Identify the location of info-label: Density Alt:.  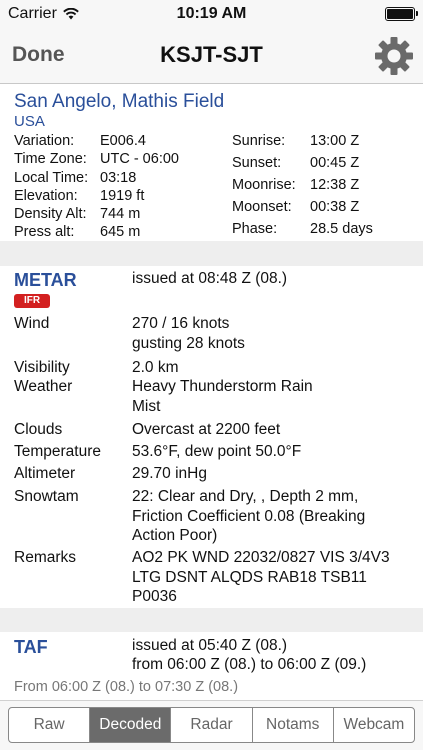
(50, 214).